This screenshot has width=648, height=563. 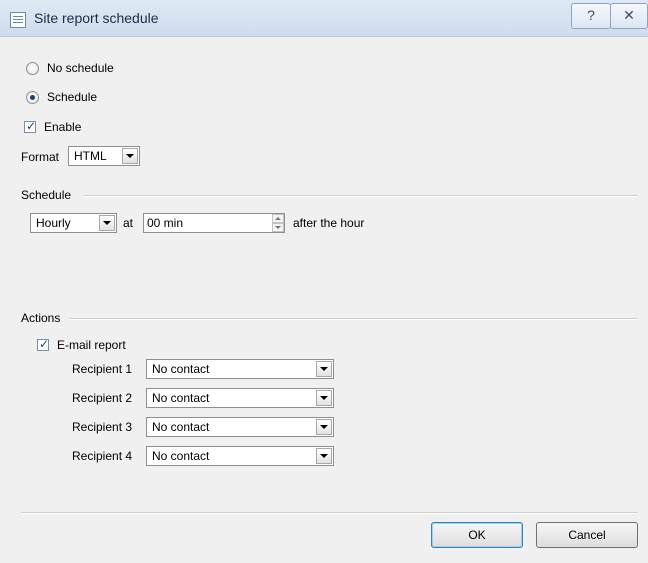 I want to click on email-report-option: E-mail report, so click(x=81, y=344).